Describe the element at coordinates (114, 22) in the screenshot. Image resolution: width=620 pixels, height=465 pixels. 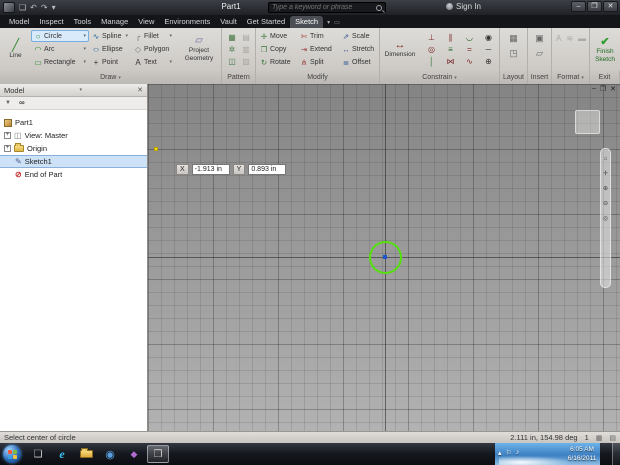
I see `tab-manage: Manage` at that location.